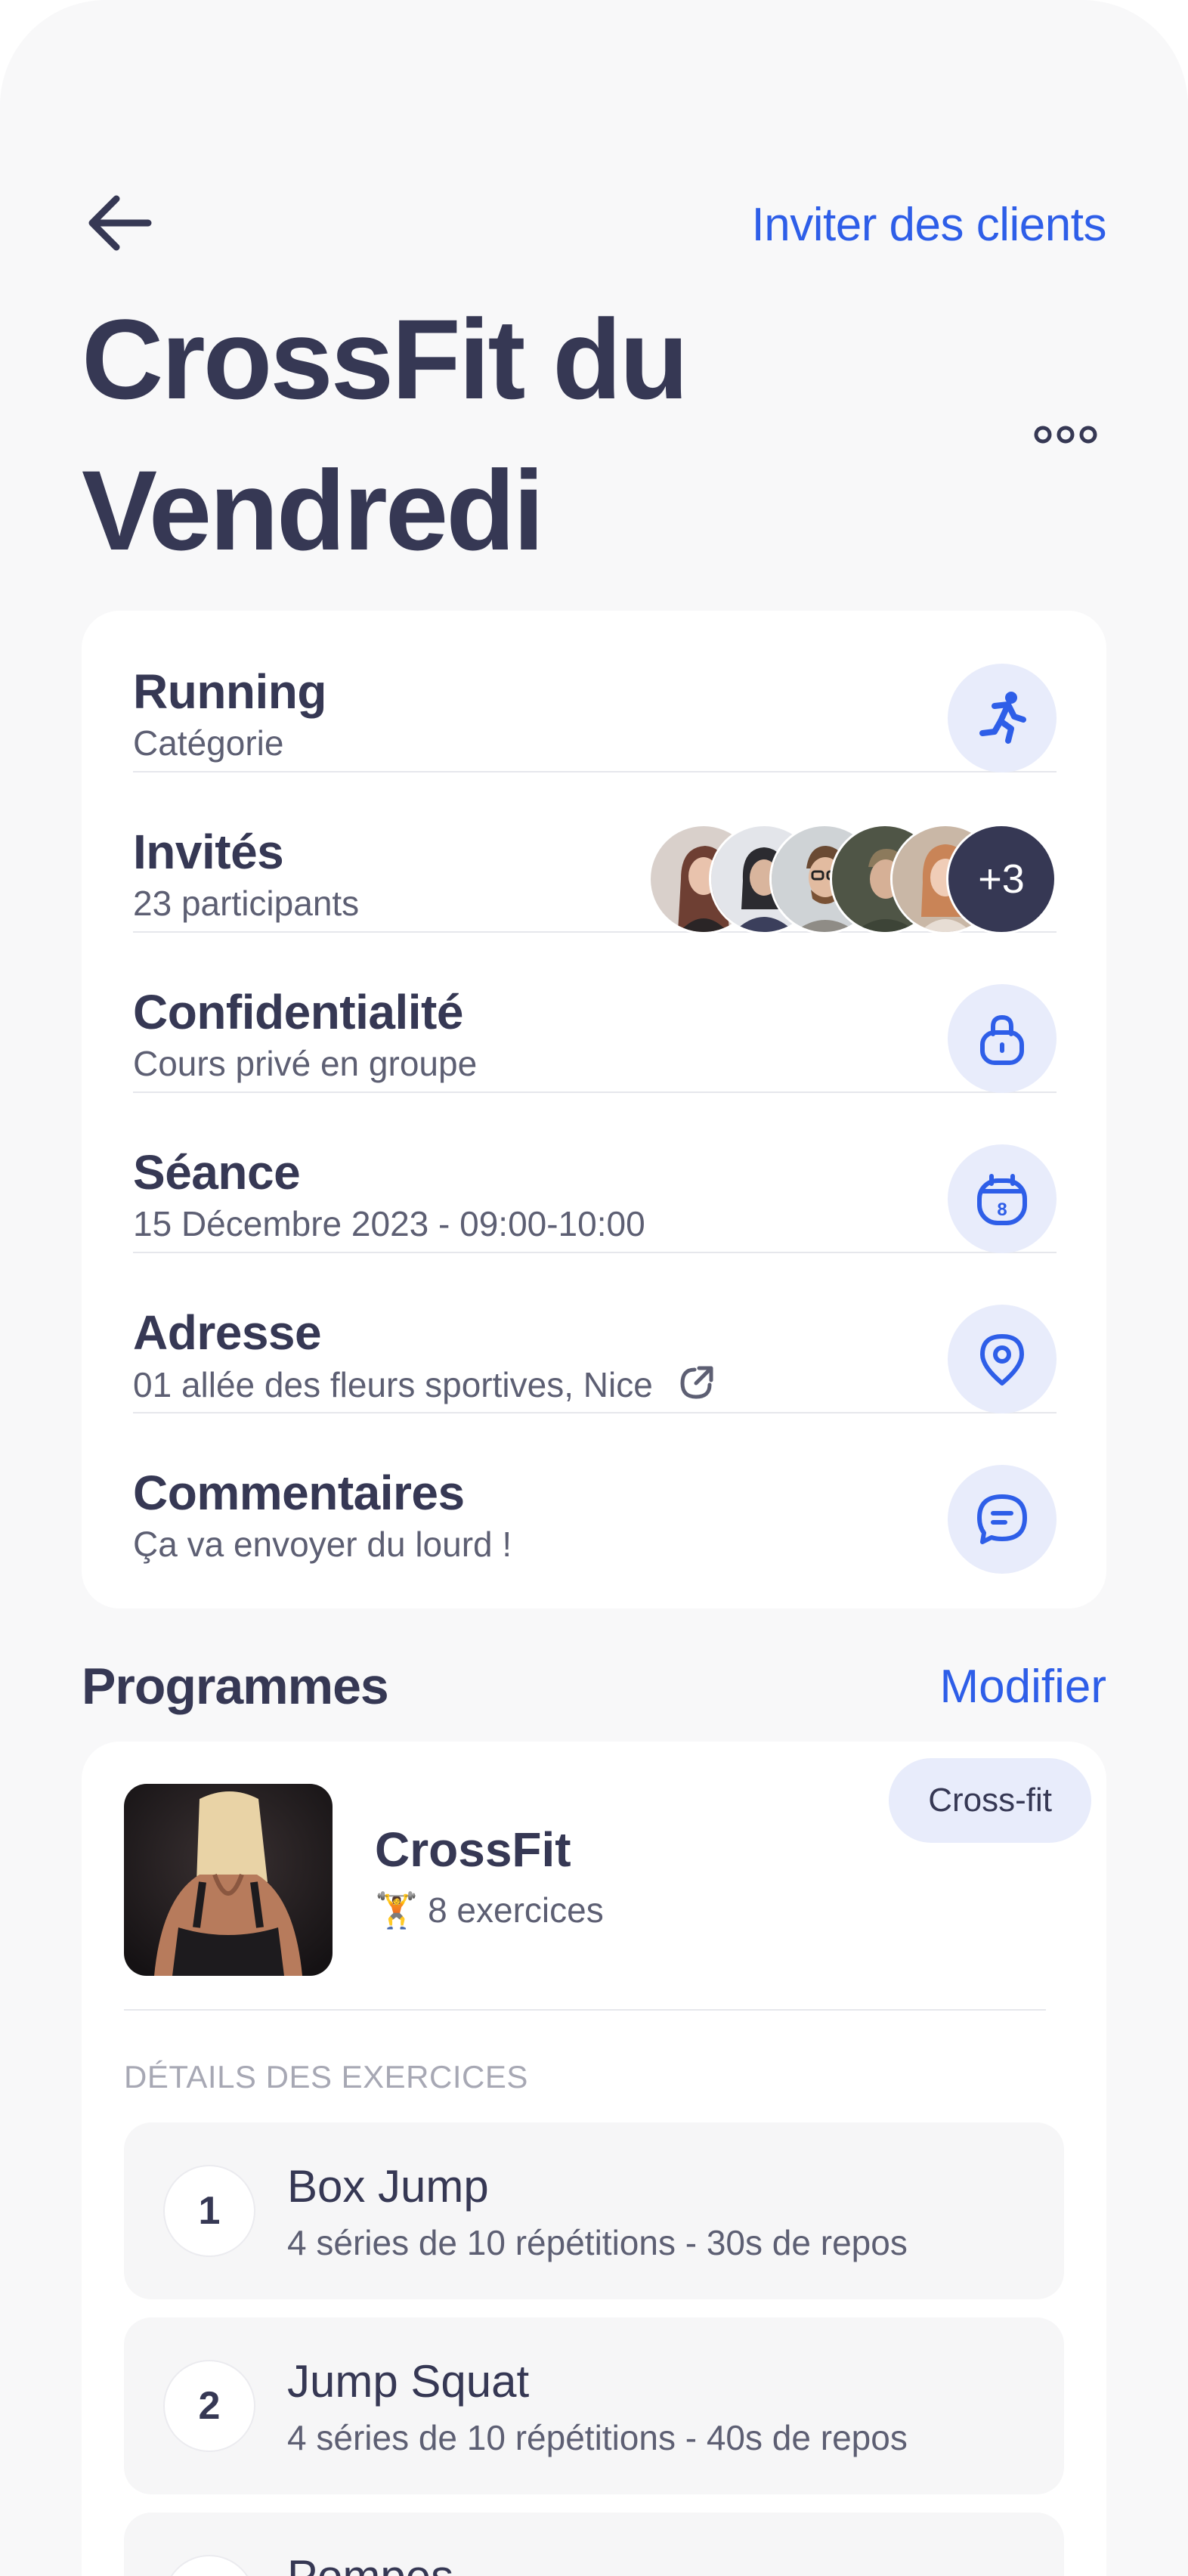  I want to click on privacy-row: Confidentialité Cours privé en groupe, so click(595, 1012).